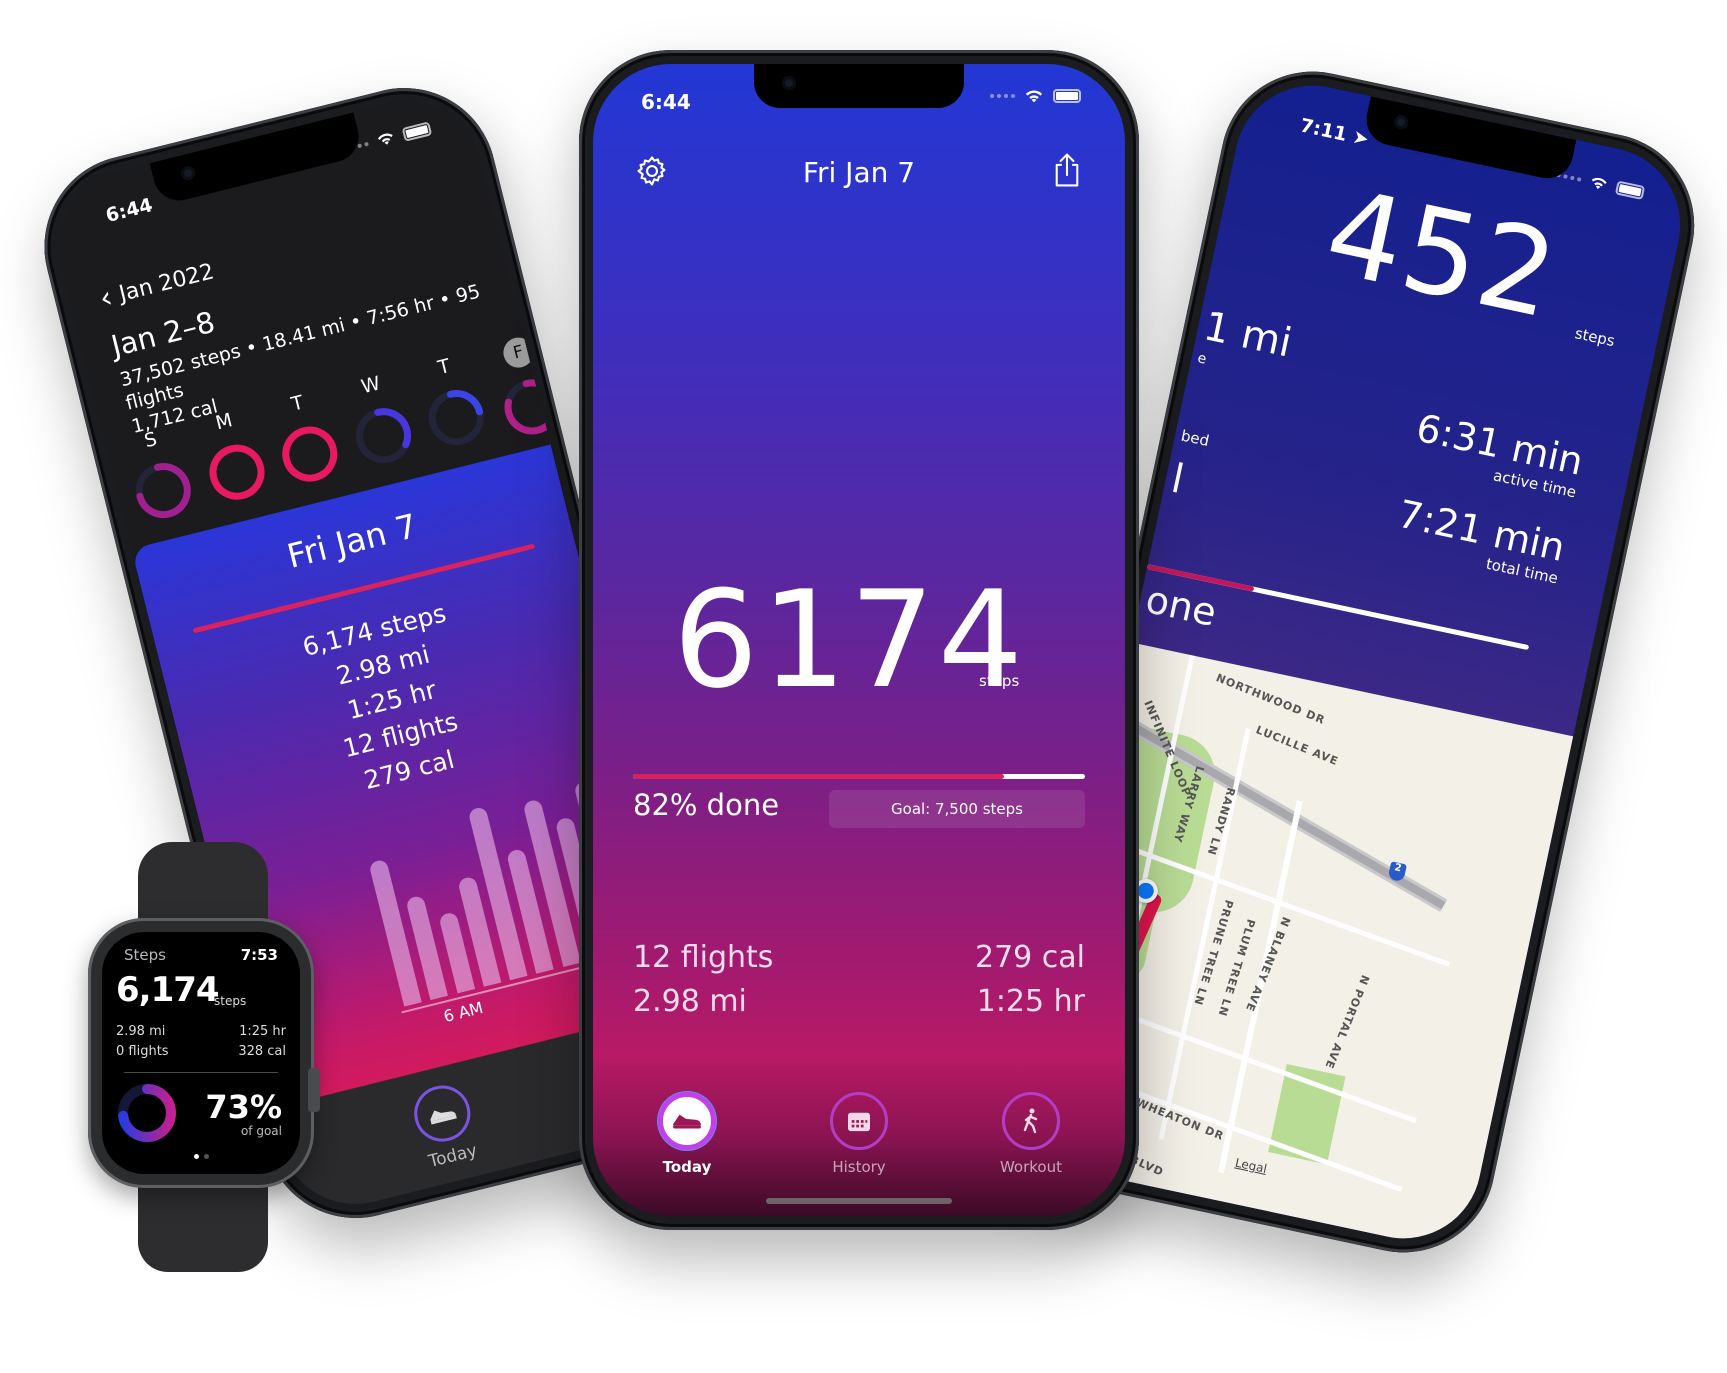 This screenshot has height=1373, width=1727. I want to click on day-label: T, so click(444, 367).